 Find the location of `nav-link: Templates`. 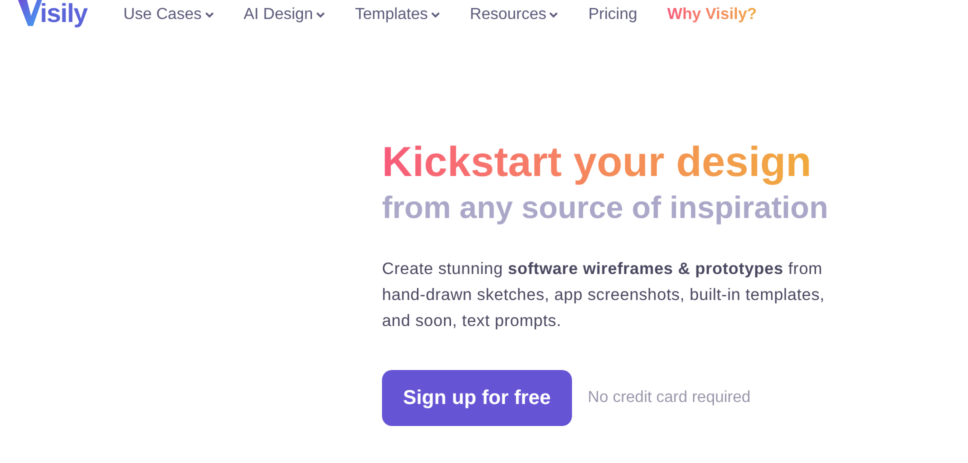

nav-link: Templates is located at coordinates (397, 15).